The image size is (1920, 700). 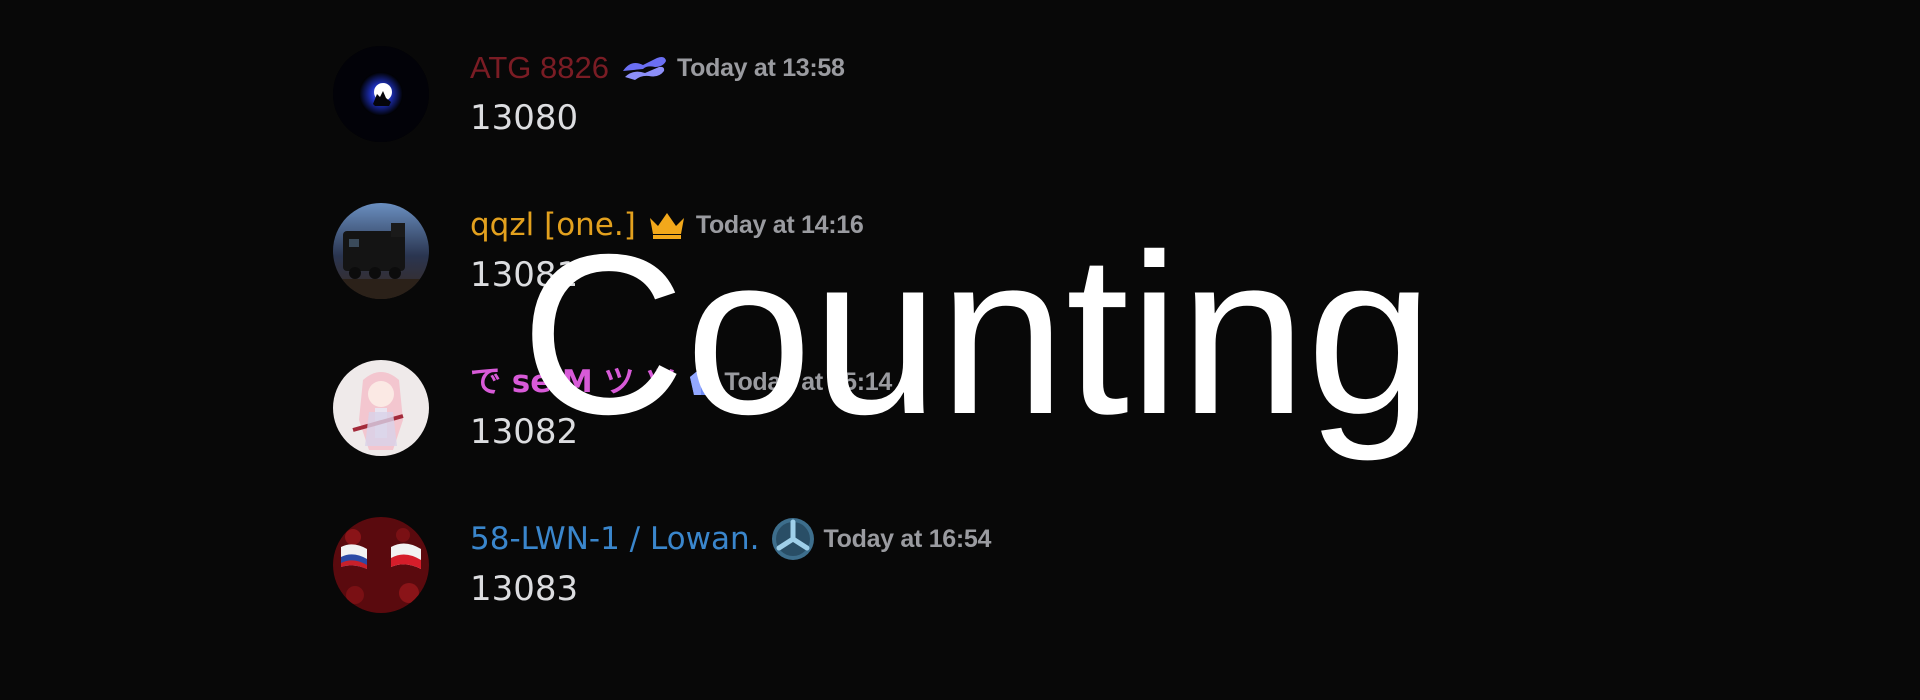 I want to click on message-header: ATG 8826 Today at 13:58, so click(x=657, y=68).